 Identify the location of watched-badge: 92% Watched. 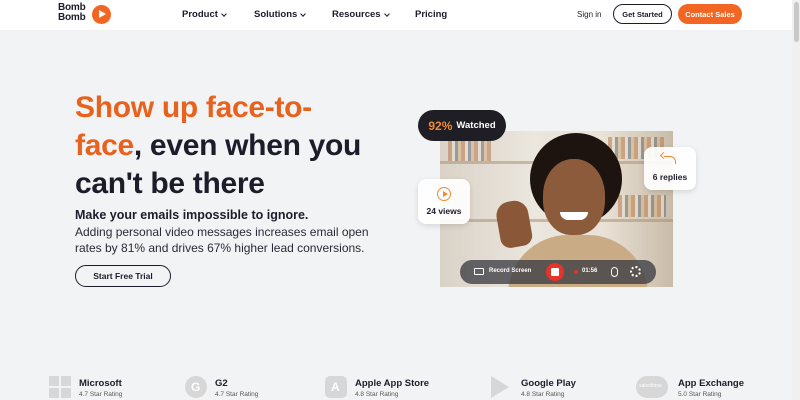
(462, 125).